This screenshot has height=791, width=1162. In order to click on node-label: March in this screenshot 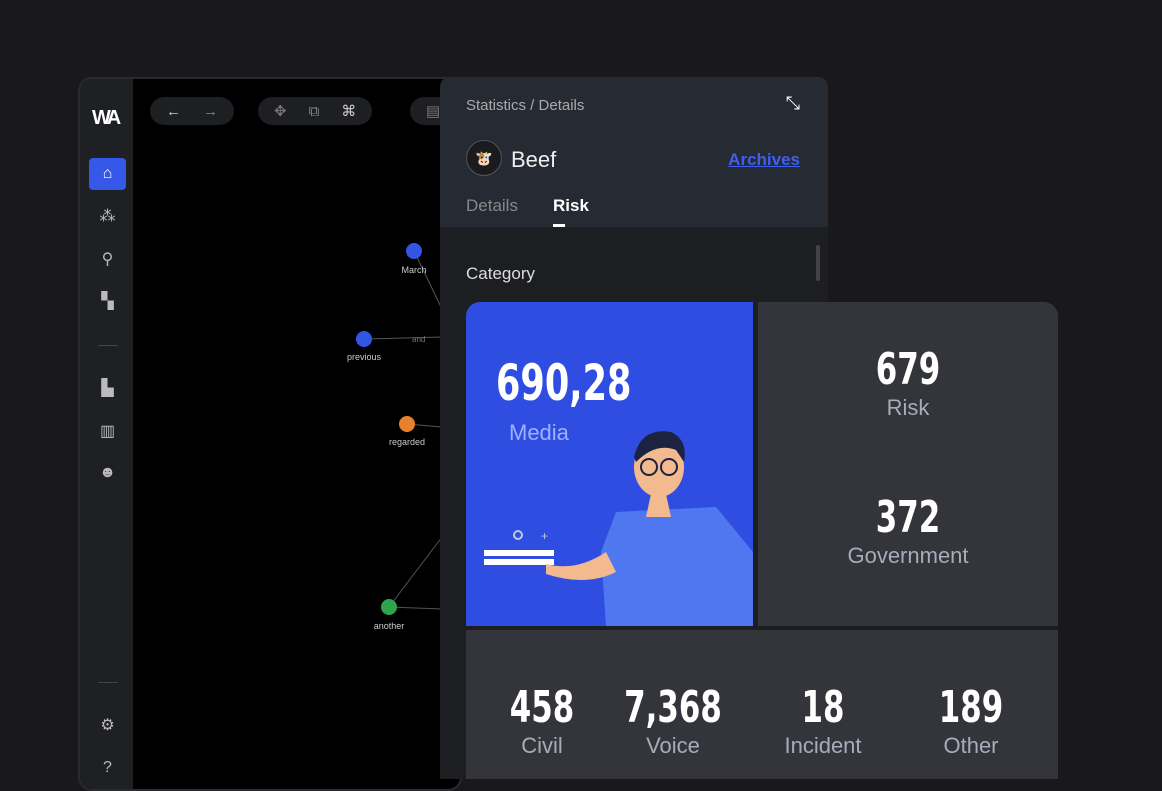, I will do `click(414, 270)`.